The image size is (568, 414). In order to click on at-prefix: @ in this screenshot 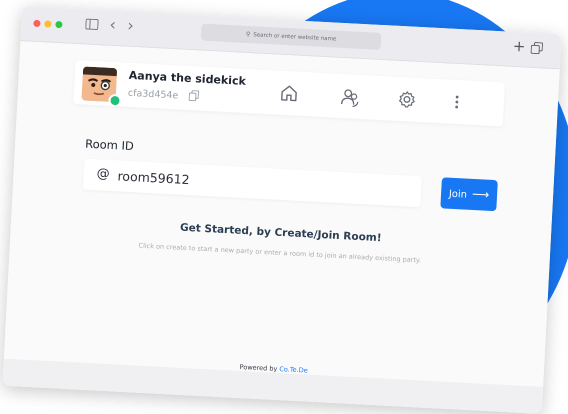, I will do `click(103, 174)`.